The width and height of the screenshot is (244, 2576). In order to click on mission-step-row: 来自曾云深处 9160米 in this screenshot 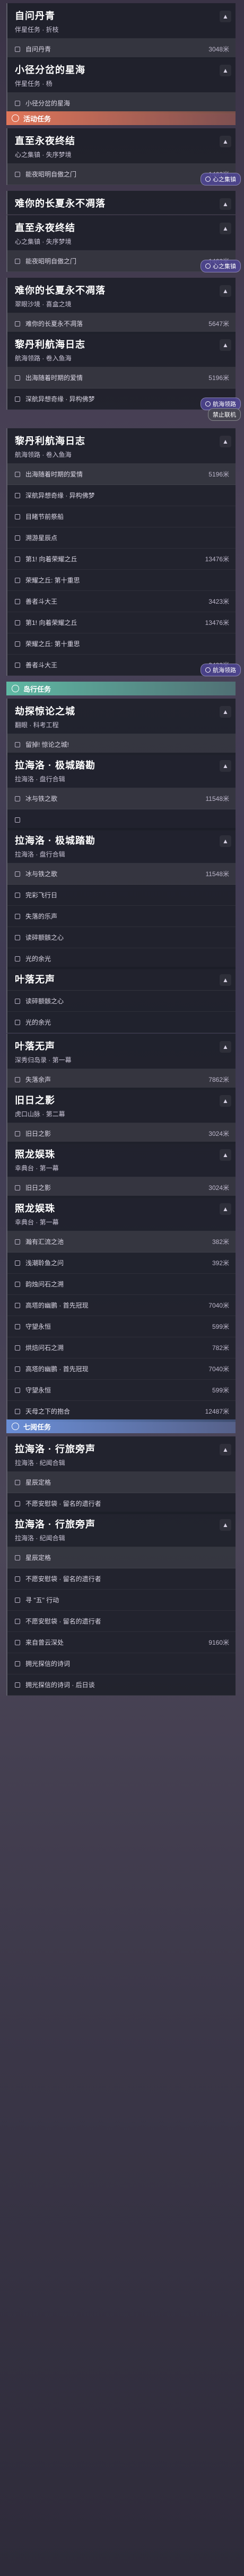, I will do `click(122, 1642)`.